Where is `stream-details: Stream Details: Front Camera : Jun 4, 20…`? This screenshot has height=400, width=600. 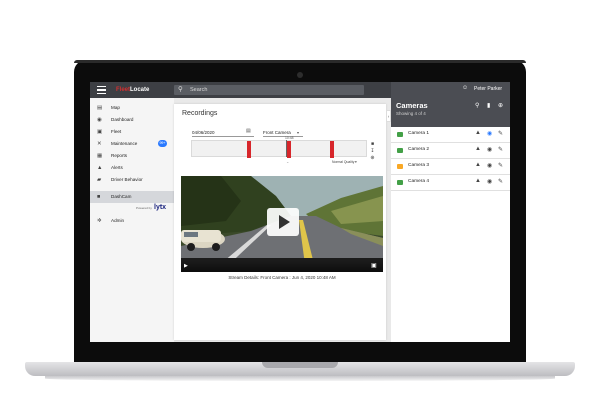 stream-details: Stream Details: Front Camera : Jun 4, 20… is located at coordinates (282, 277).